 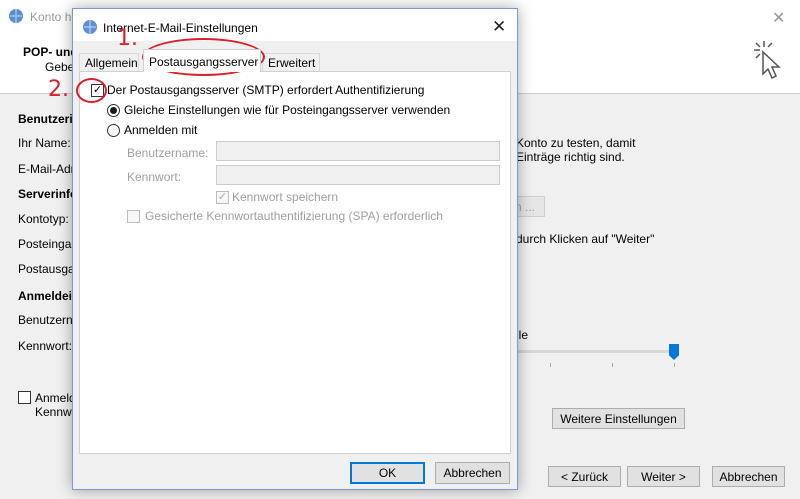 I want to click on benutzername-label: Benutzern, so click(x=45, y=320).